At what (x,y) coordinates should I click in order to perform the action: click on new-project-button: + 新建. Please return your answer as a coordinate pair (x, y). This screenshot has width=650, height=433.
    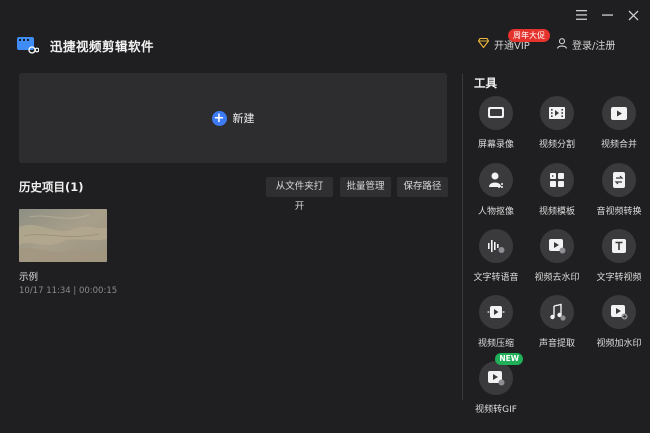
    Looking at the image, I should click on (233, 118).